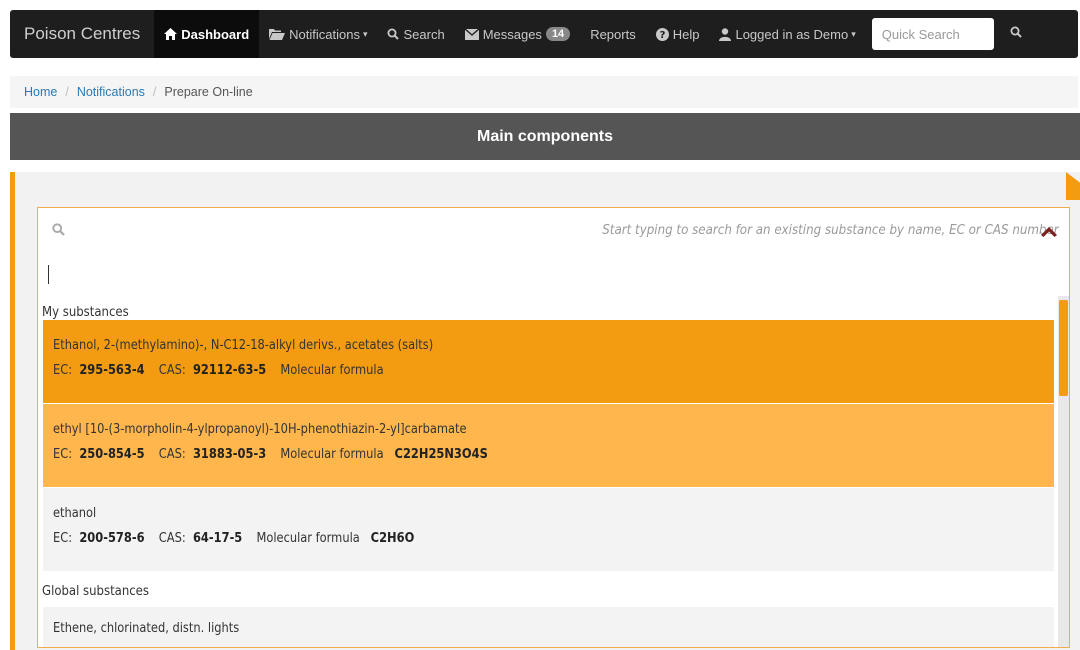  I want to click on molecular-formula: C22H25N3O4S, so click(441, 454).